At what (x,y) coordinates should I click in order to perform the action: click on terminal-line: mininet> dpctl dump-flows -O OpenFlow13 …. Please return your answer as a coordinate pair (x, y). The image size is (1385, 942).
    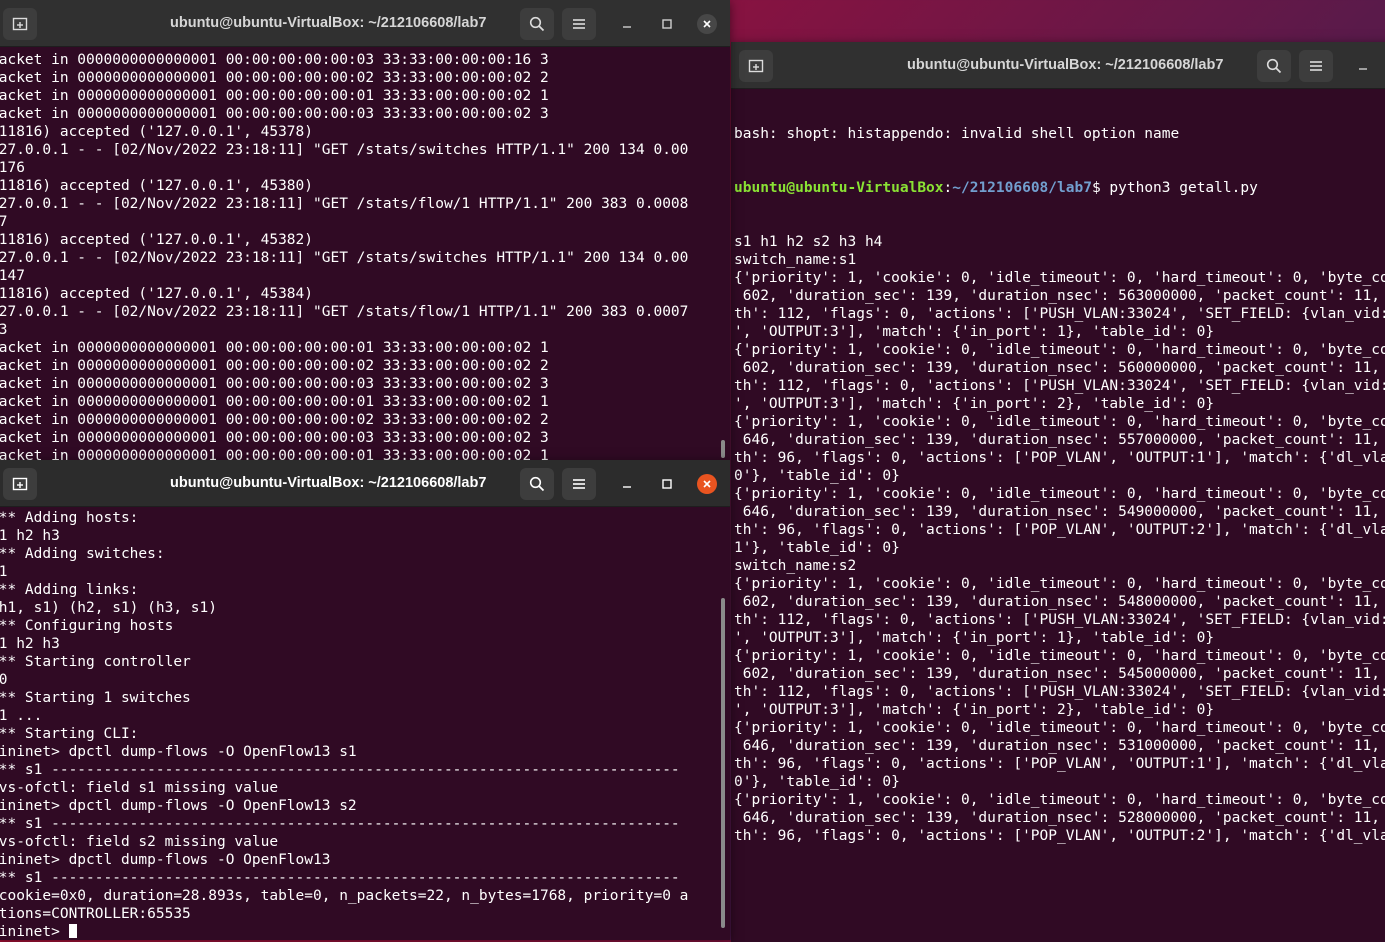
    Looking at the image, I should click on (178, 806).